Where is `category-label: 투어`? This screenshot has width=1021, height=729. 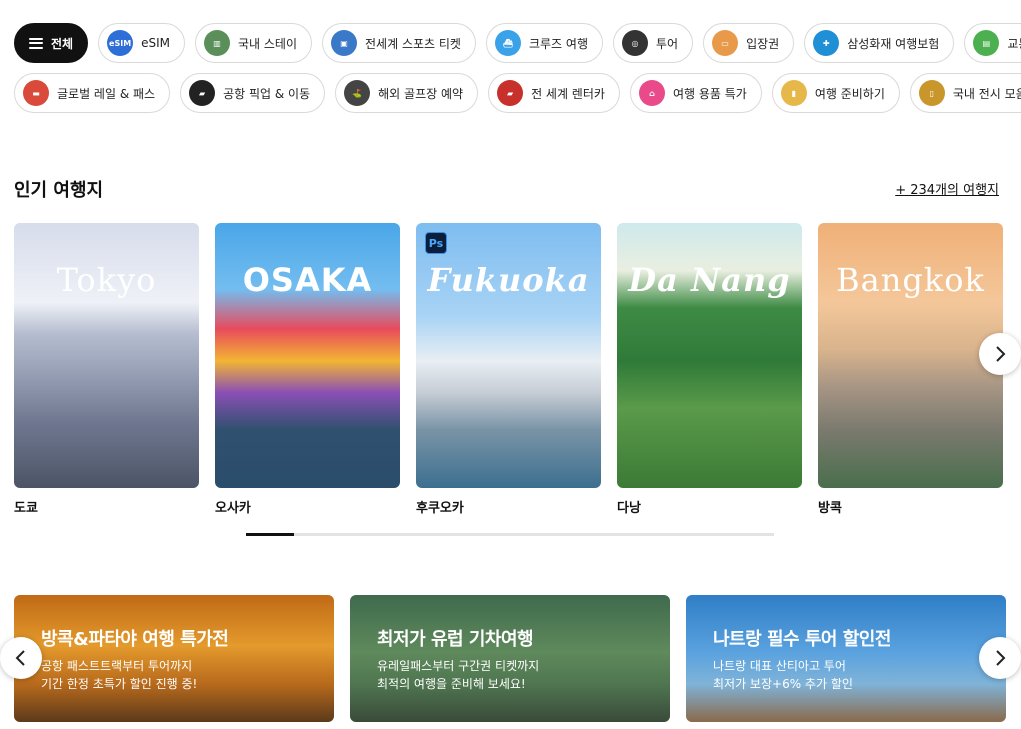
category-label: 투어 is located at coordinates (667, 43).